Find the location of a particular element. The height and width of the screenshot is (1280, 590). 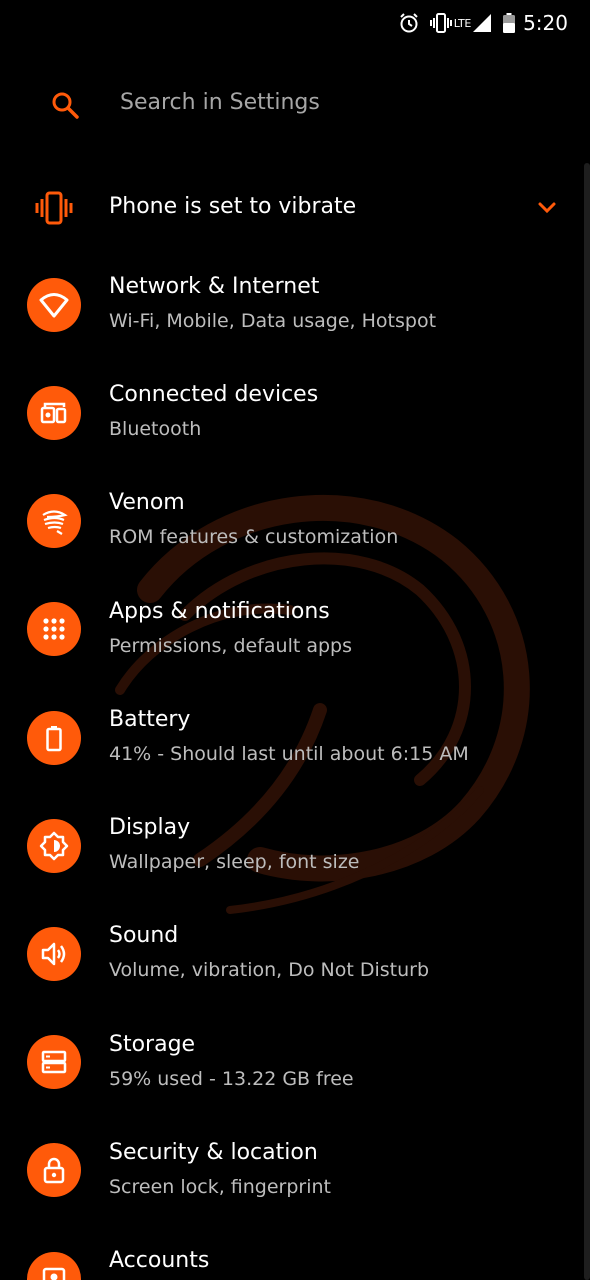

condition-label: Phone is set to vibrate is located at coordinates (233, 206).